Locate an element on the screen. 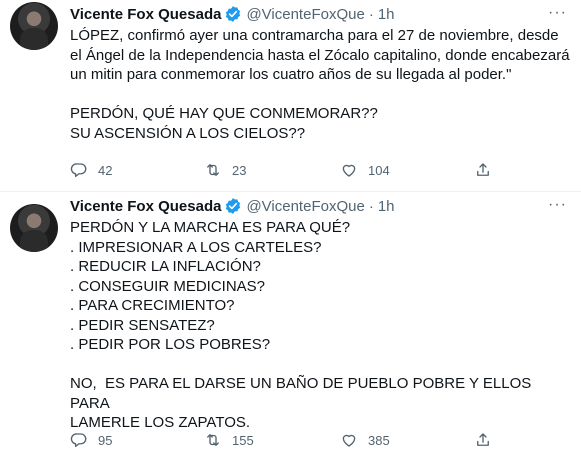 This screenshot has width=581, height=461. reply-button: 42 is located at coordinates (91, 170).